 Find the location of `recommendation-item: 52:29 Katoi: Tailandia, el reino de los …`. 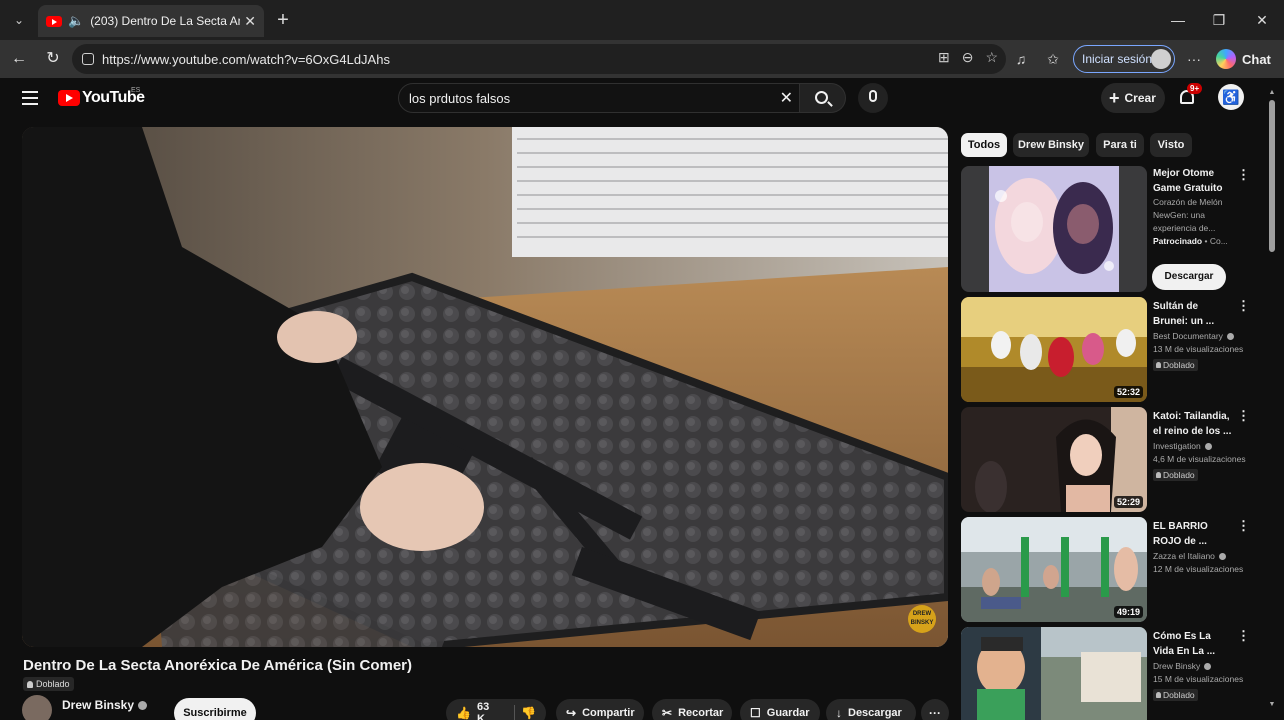

recommendation-item: 52:29 Katoi: Tailandia, el reino de los … is located at coordinates (1105, 460).